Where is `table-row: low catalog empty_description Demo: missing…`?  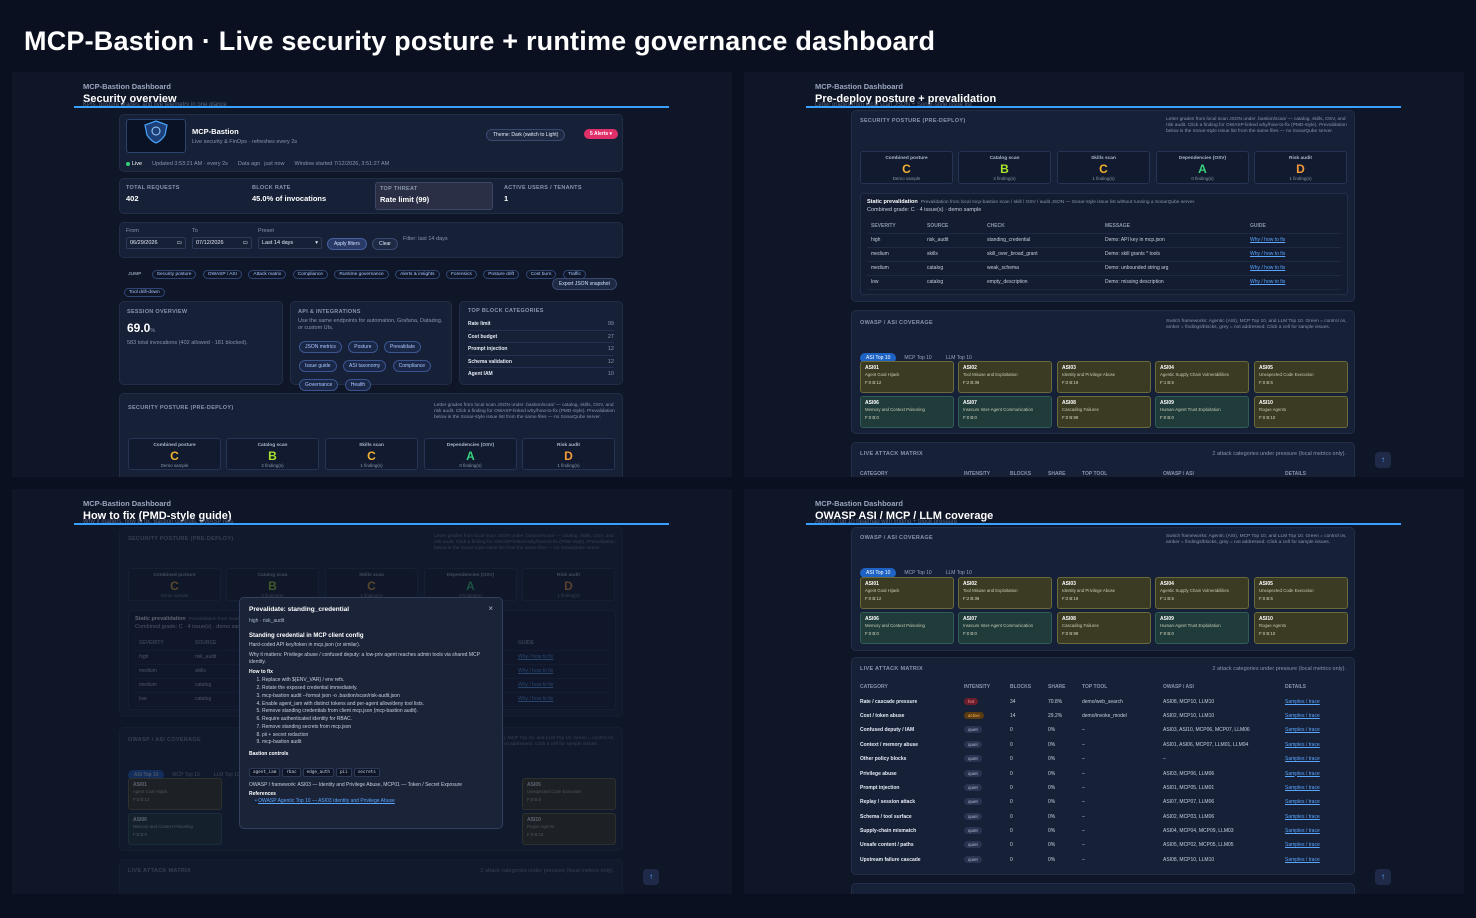
table-row: low catalog empty_description Demo: missing… is located at coordinates (1104, 282).